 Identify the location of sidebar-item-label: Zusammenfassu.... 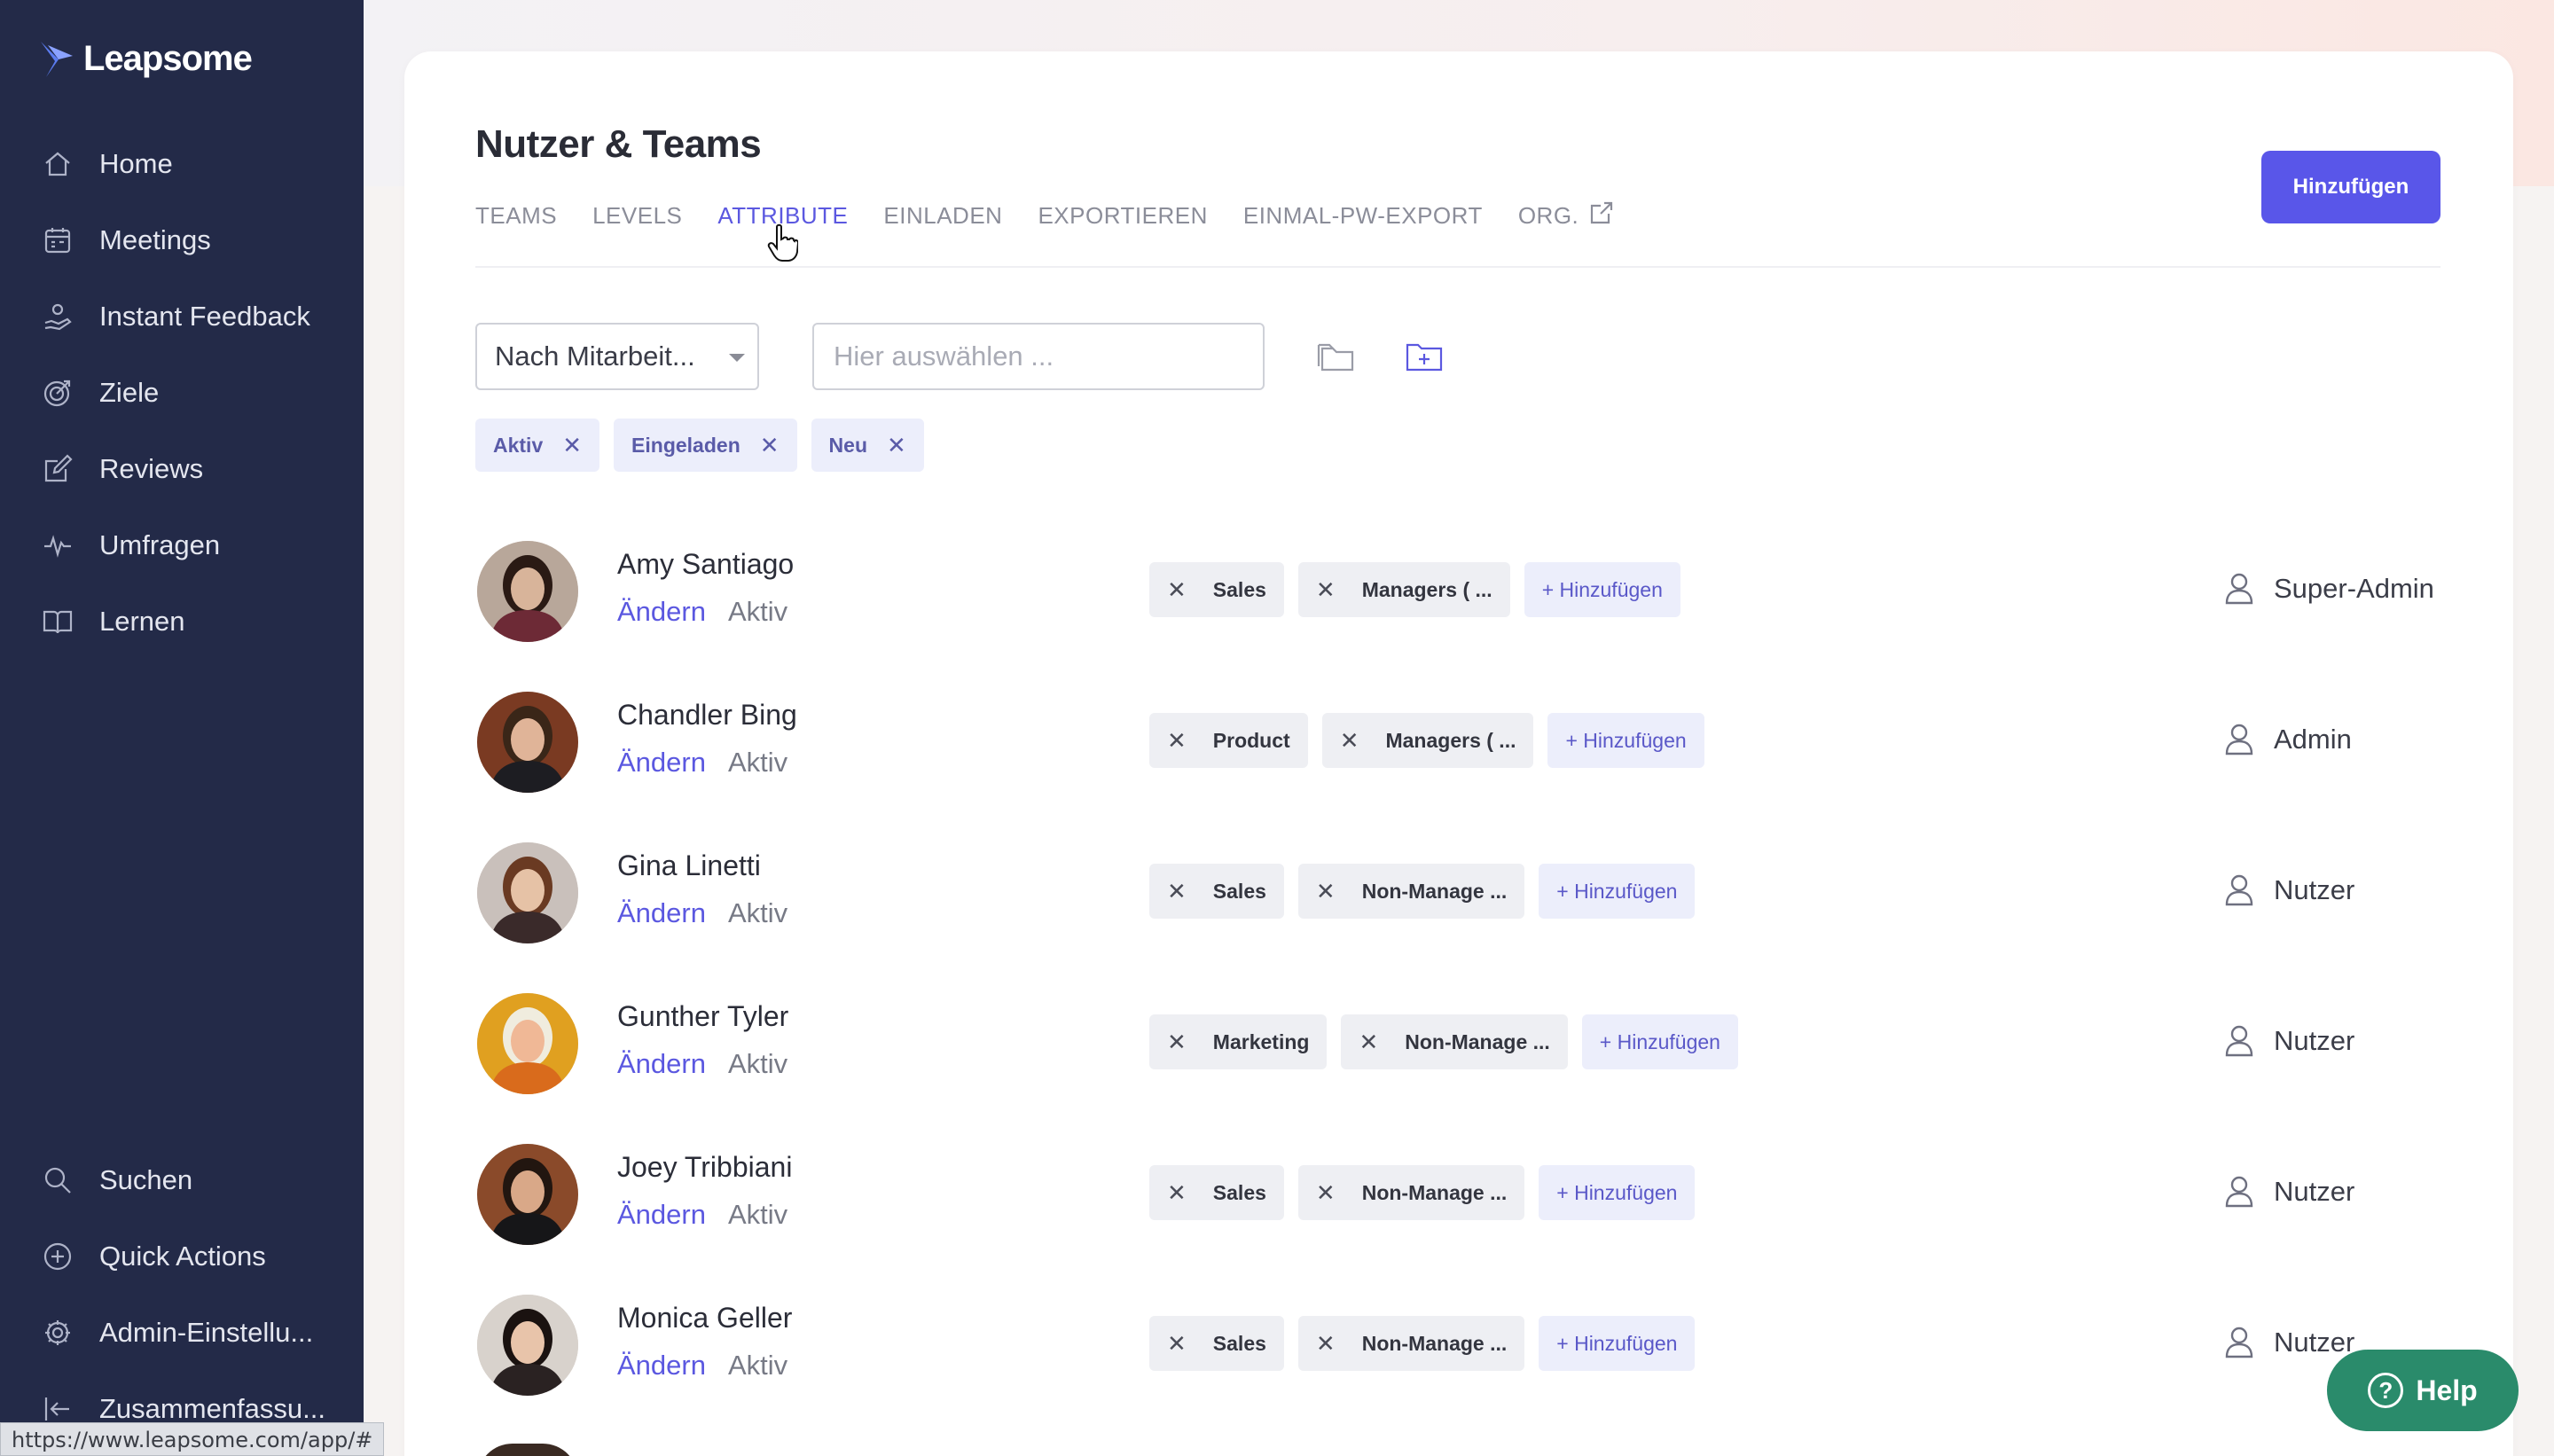
(212, 1408).